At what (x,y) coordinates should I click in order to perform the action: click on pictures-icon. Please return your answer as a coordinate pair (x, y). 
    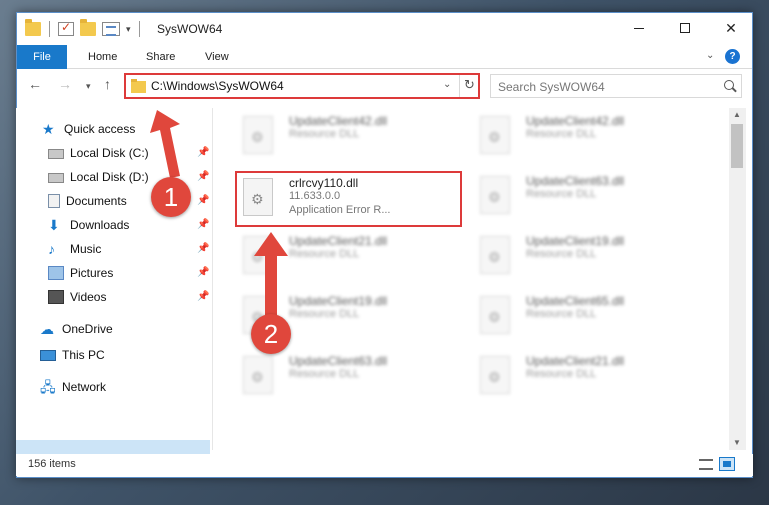
    Looking at the image, I should click on (56, 273).